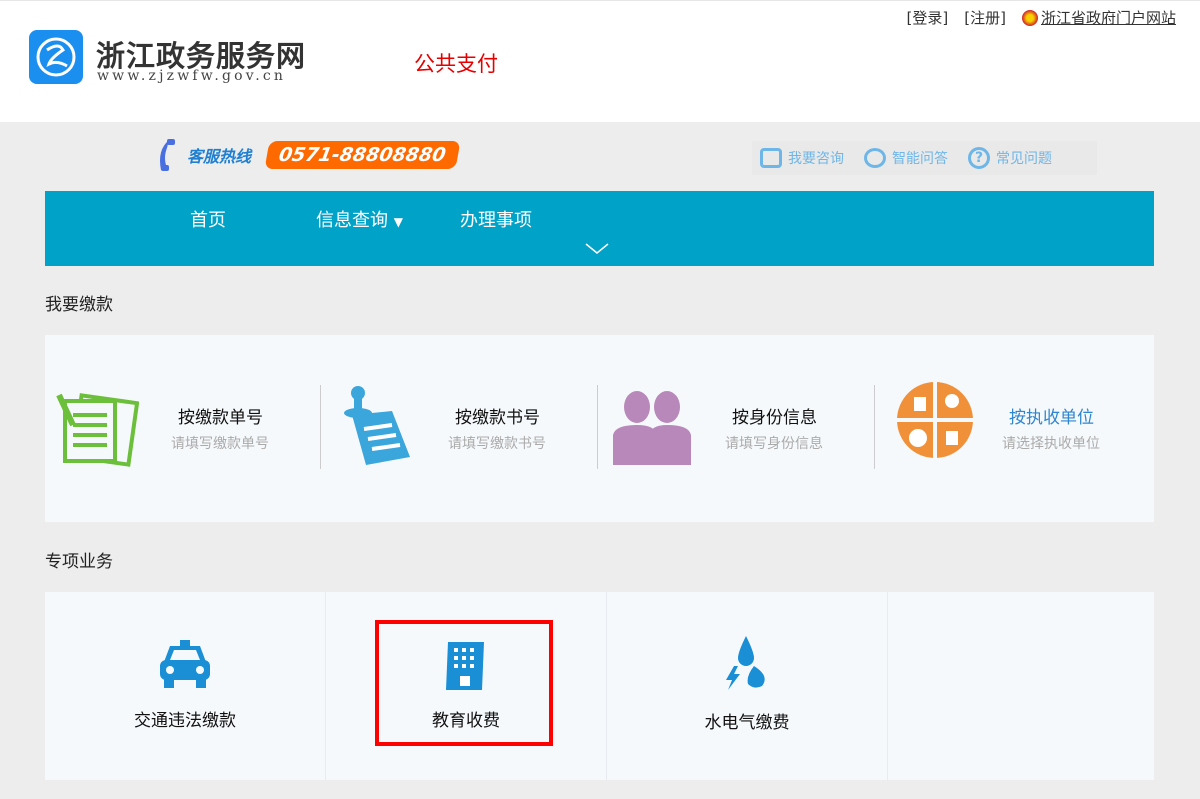  What do you see at coordinates (599, 228) in the screenshot?
I see `main-nav: 首页 信息查询 ▼ 办理事项` at bounding box center [599, 228].